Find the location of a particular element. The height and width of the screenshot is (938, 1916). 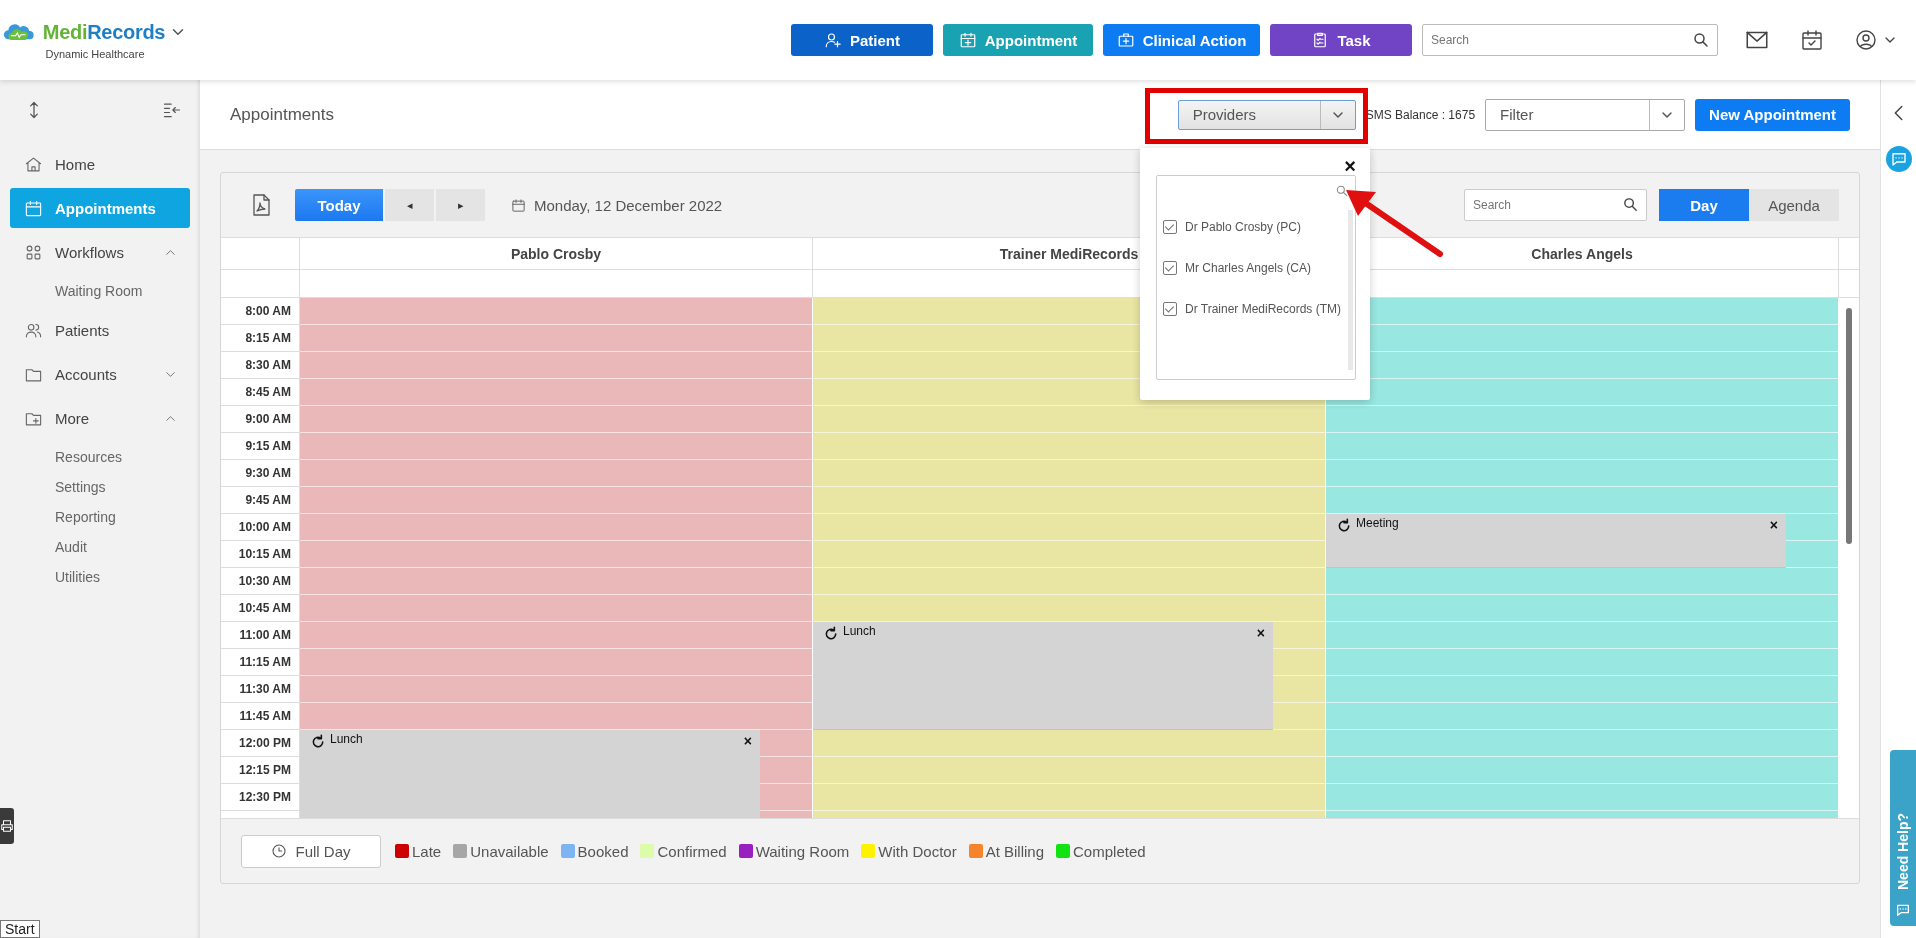

today-button: Today is located at coordinates (339, 205).